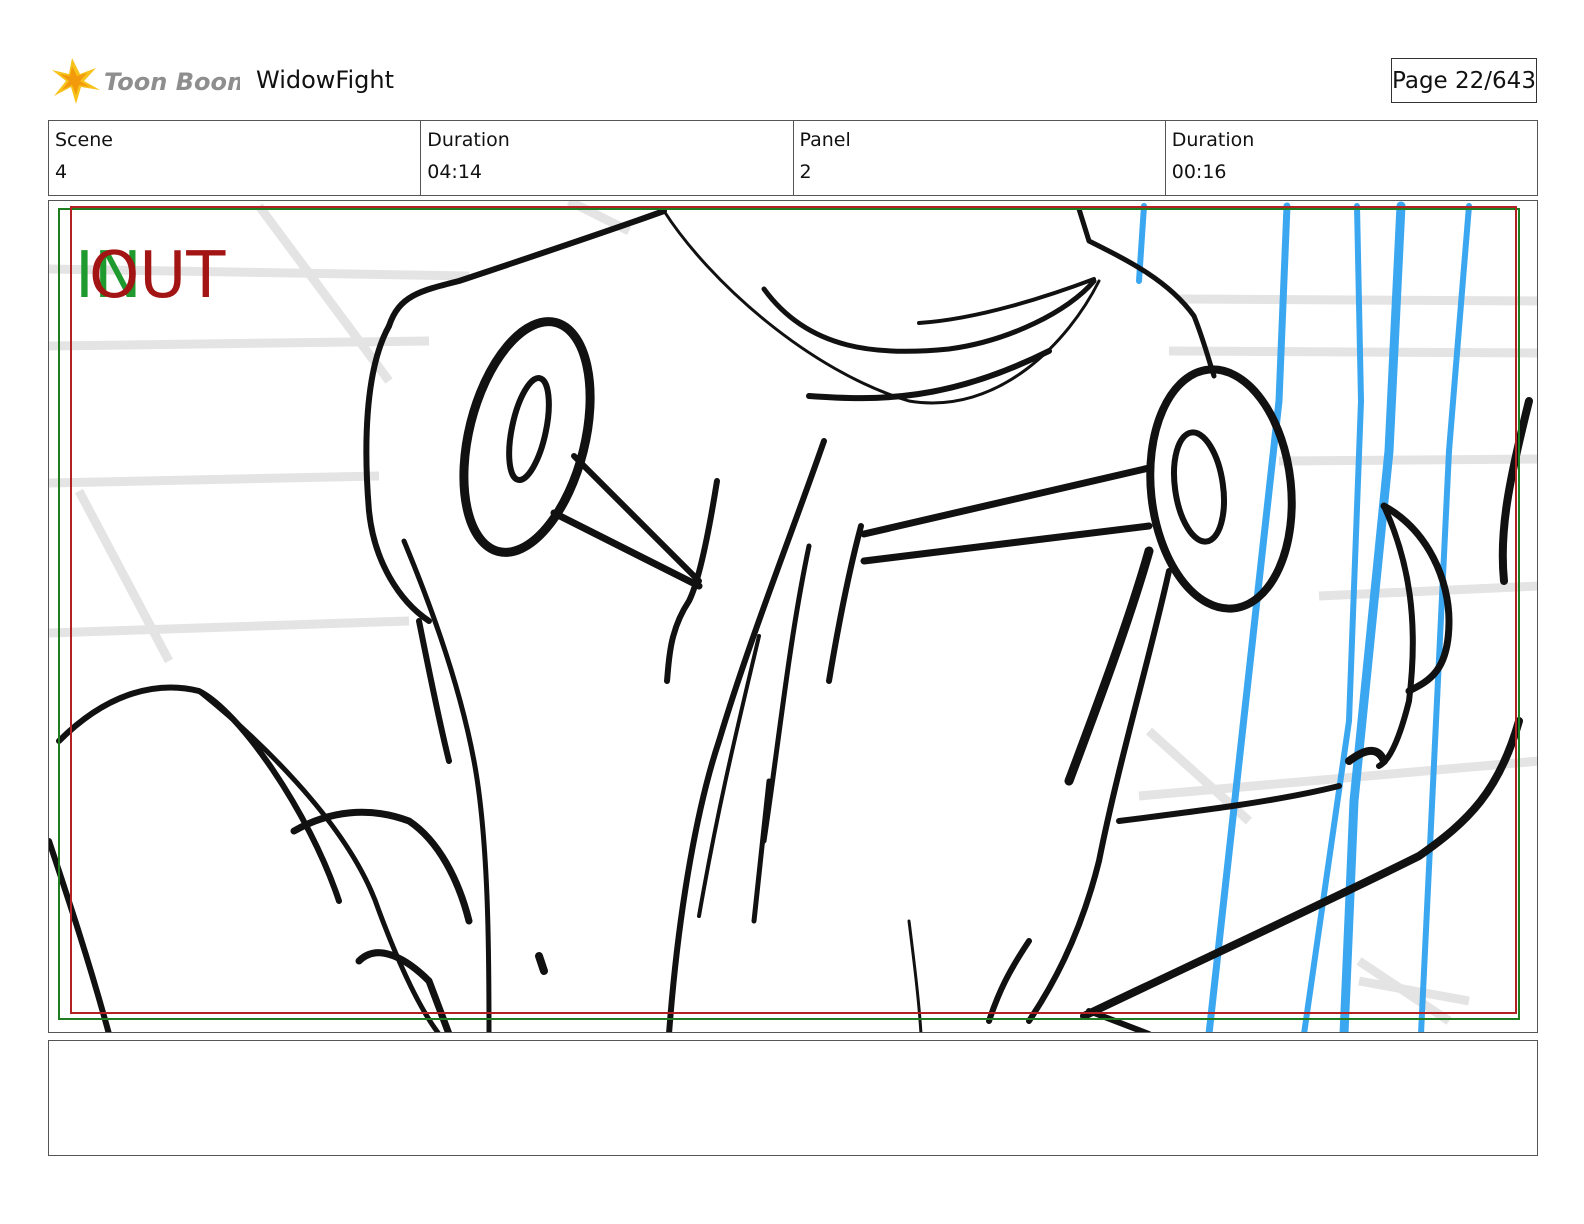 This screenshot has height=1224, width=1584. I want to click on scene-duration-cell: Duration 04:14, so click(607, 158).